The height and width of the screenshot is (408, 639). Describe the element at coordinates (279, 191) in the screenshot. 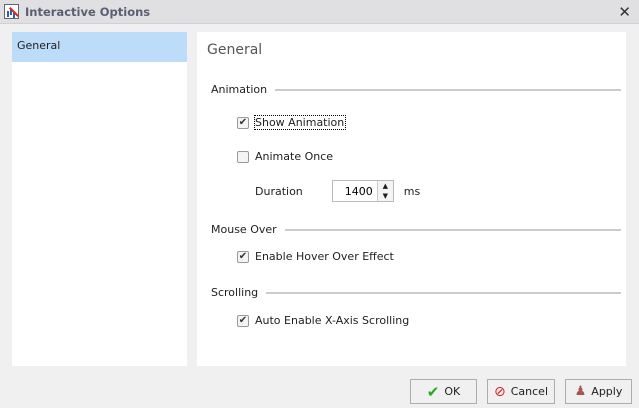

I see `duration-label: Duration` at that location.